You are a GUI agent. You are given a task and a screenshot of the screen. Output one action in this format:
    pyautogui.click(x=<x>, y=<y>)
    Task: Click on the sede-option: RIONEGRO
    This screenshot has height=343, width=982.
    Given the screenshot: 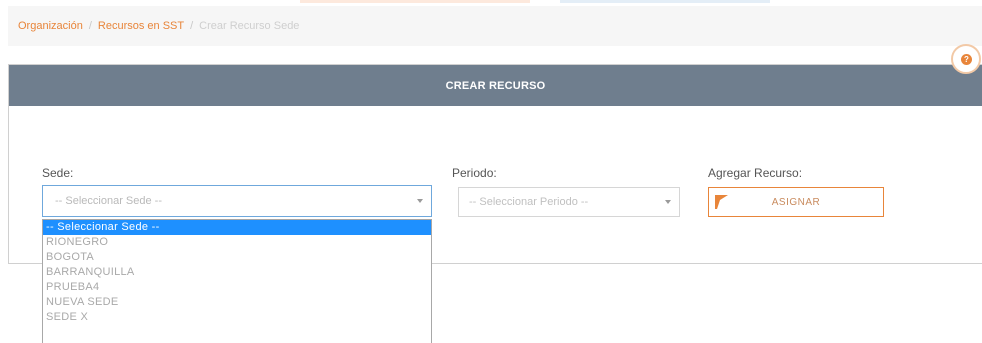 What is the action you would take?
    pyautogui.click(x=237, y=242)
    